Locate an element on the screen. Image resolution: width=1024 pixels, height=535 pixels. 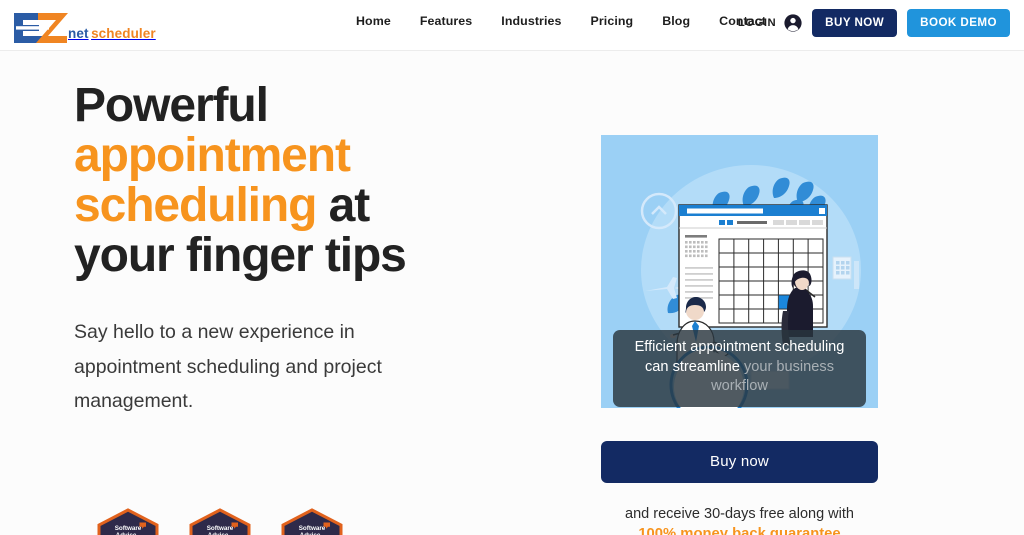
headline-line-3-rest: at is located at coordinates (349, 206).